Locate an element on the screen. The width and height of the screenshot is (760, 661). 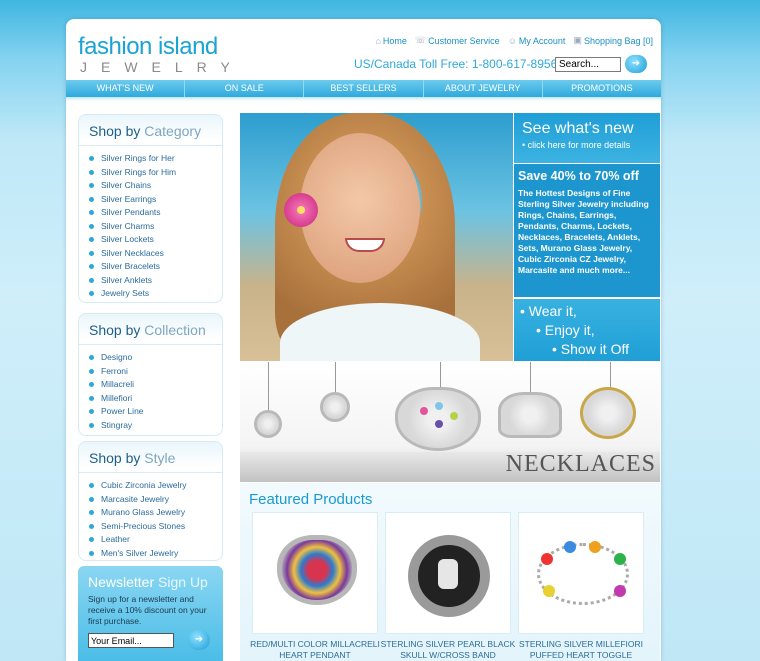
site-logo: fashion island JEWELRY is located at coordinates (161, 54).